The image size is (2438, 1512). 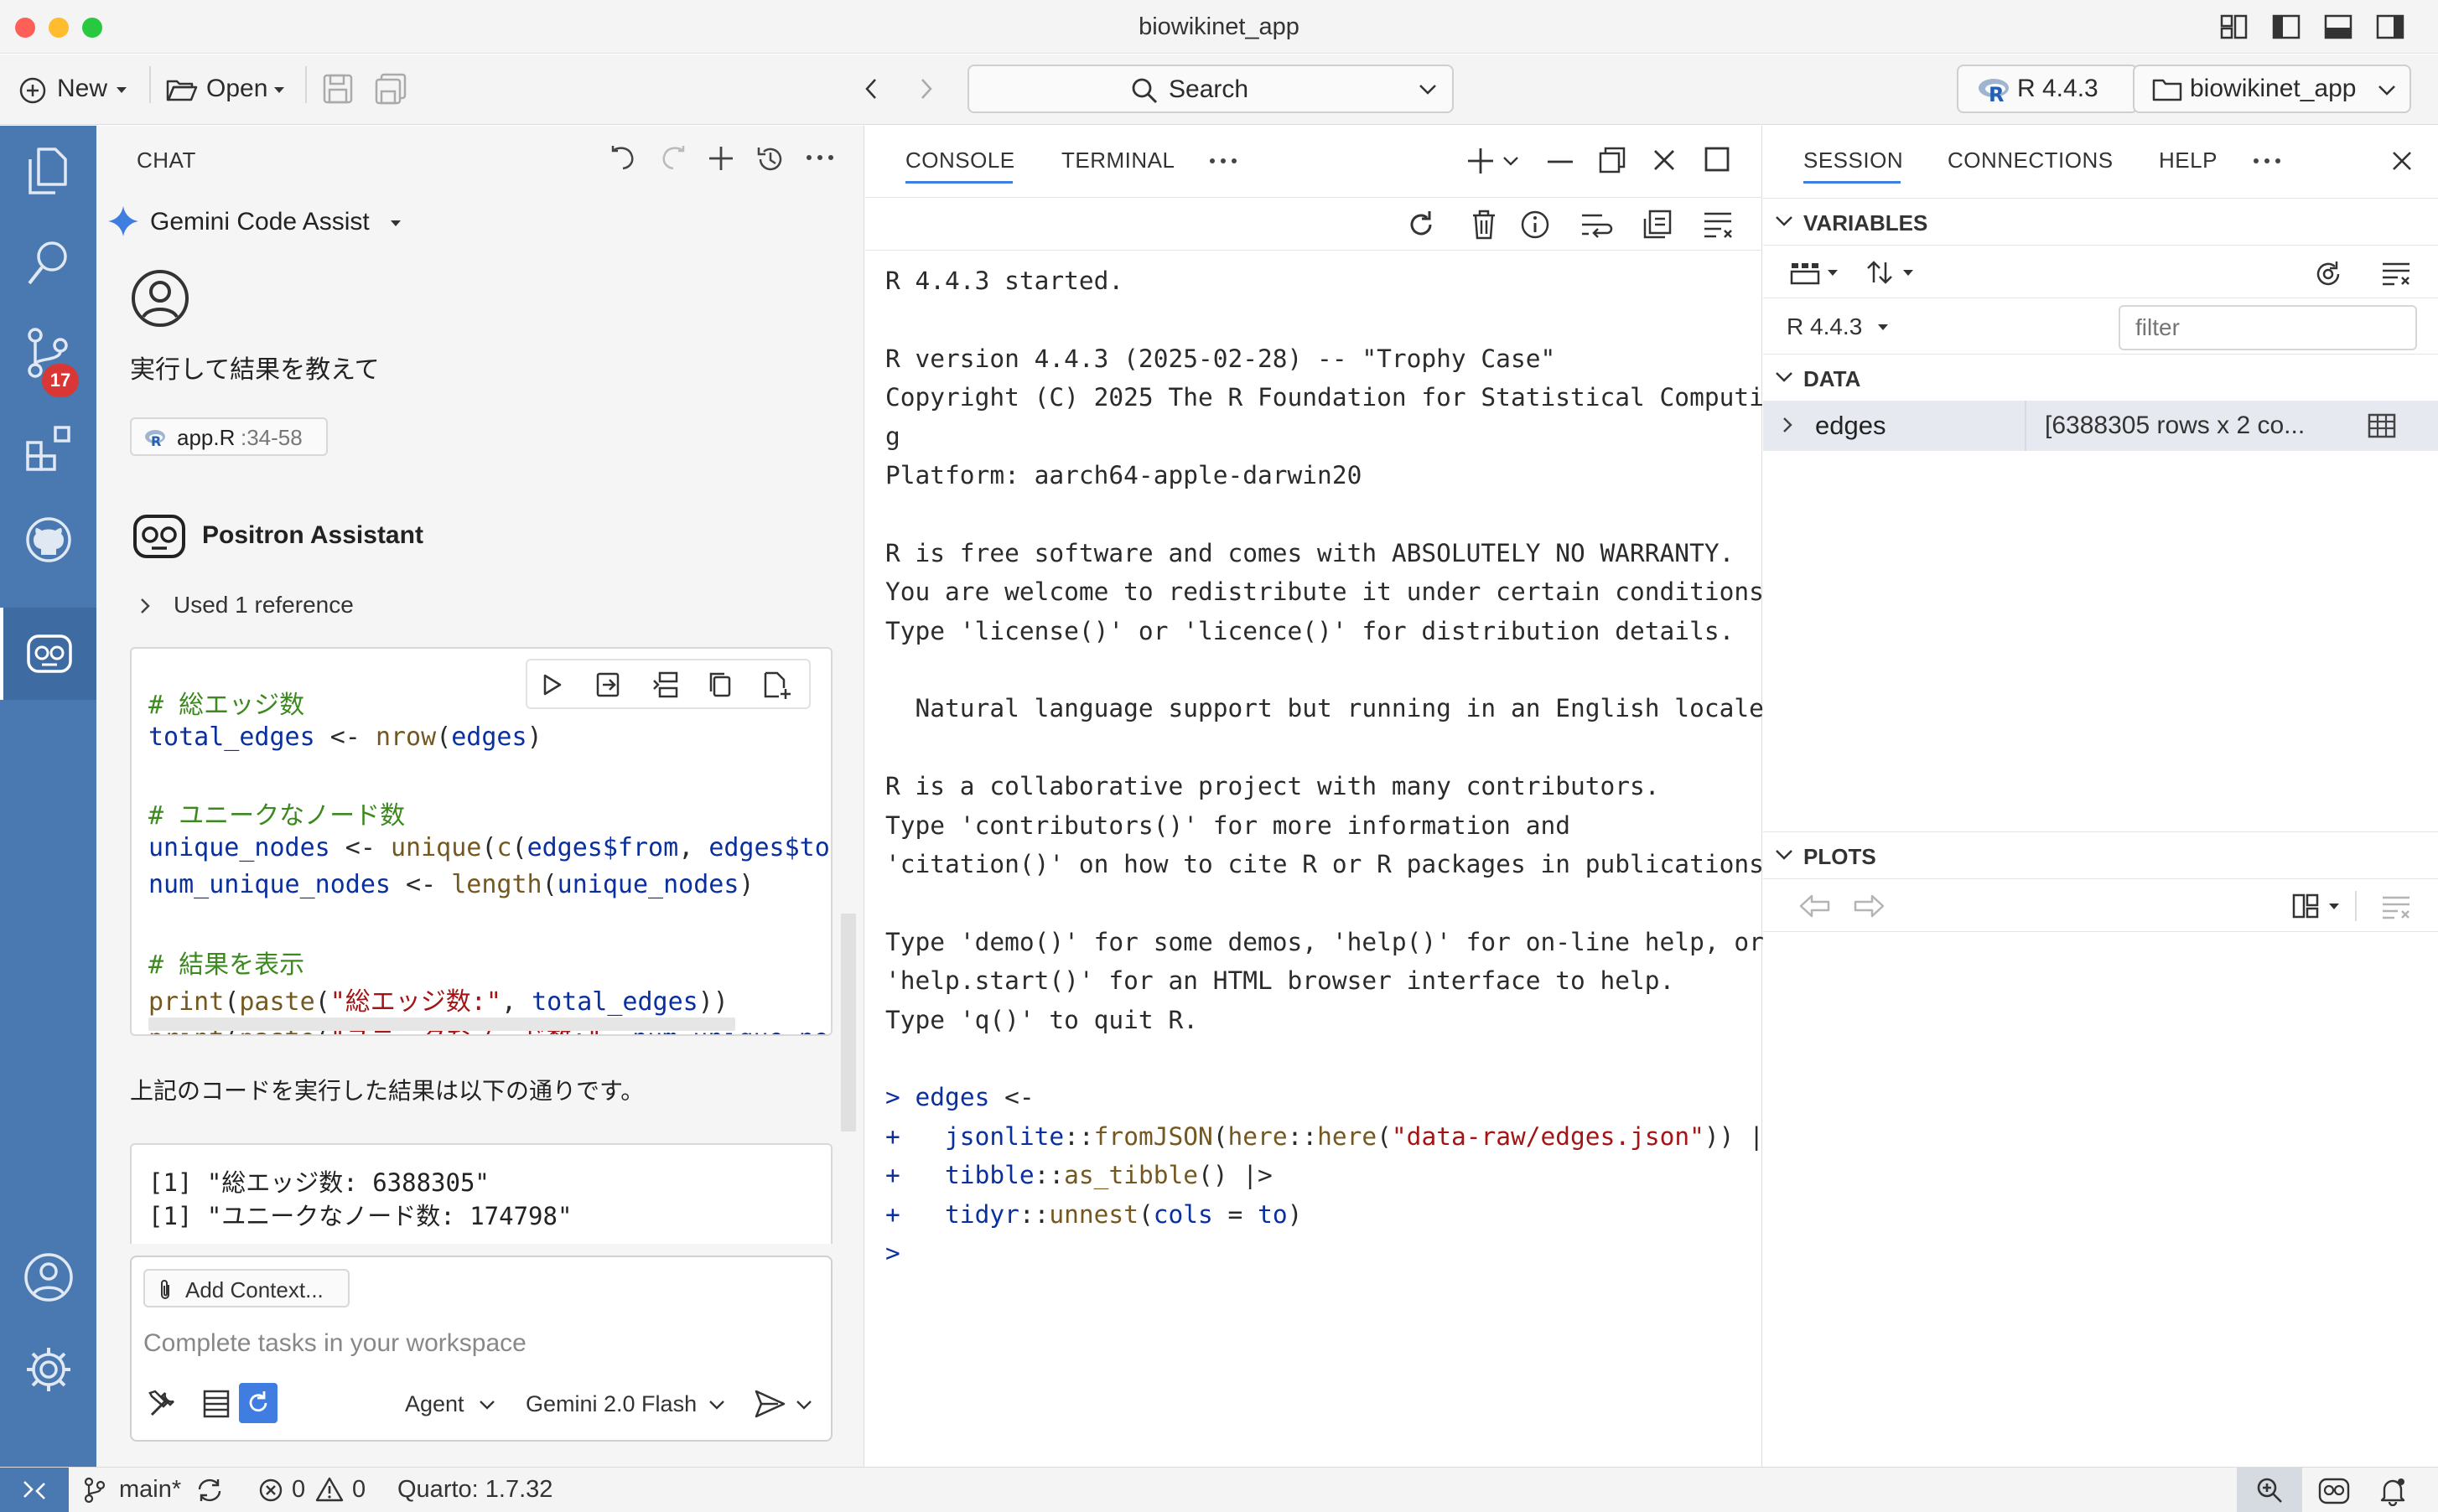 I want to click on save-all-icon, so click(x=390, y=89).